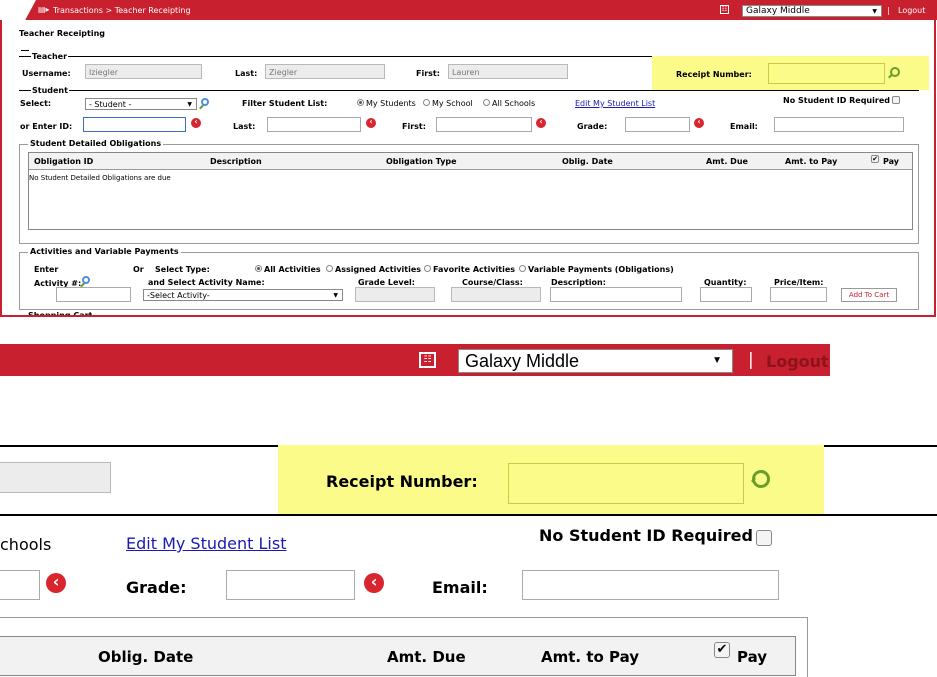 This screenshot has height=677, width=937. What do you see at coordinates (595, 361) in the screenshot?
I see `zoom-school-select: Galaxy Middle ▼` at bounding box center [595, 361].